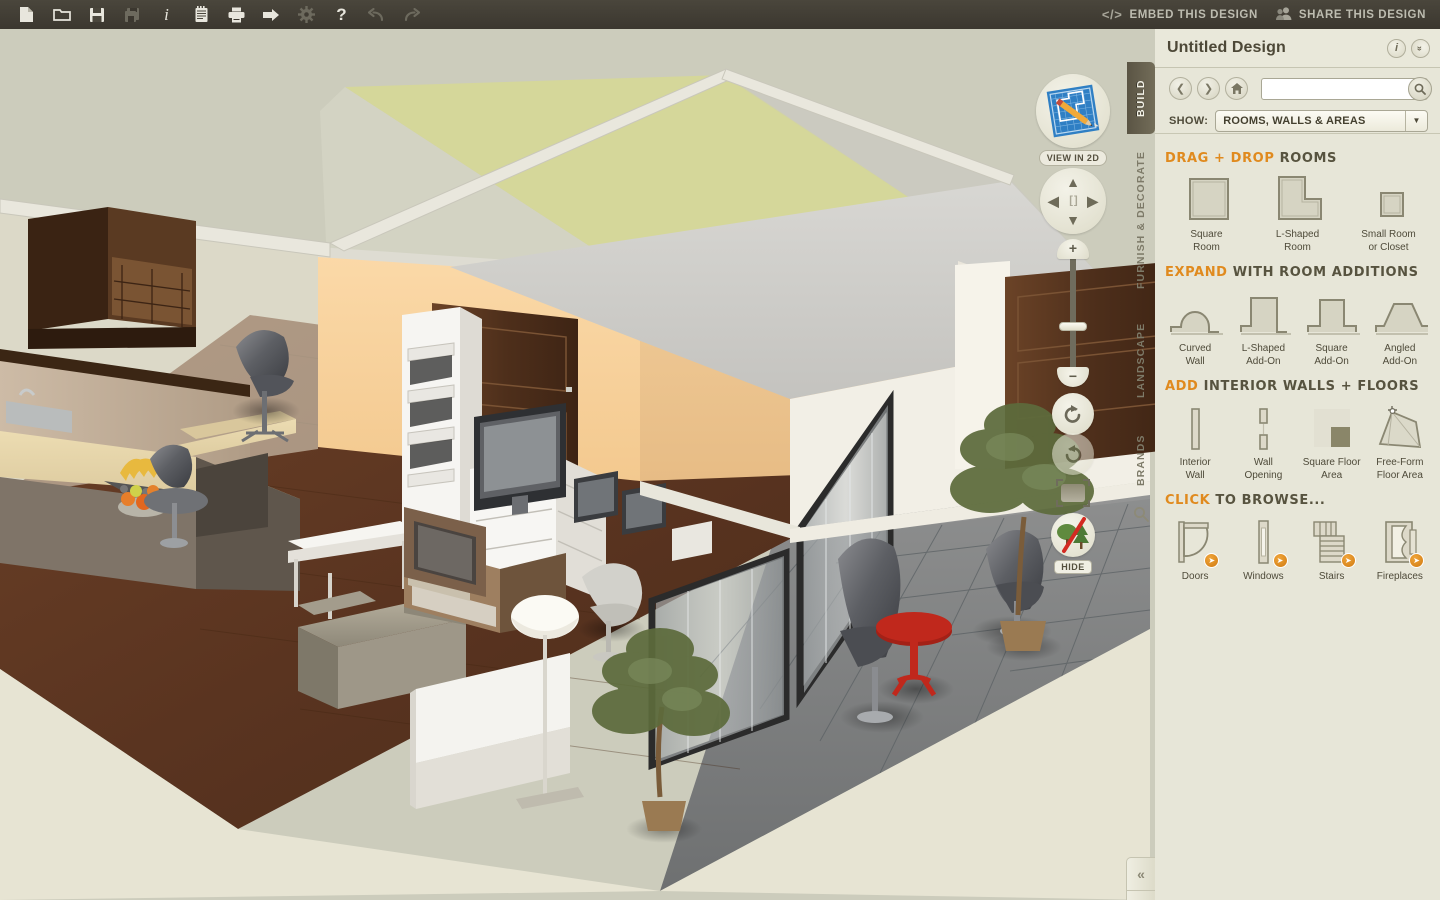 The height and width of the screenshot is (900, 1440). I want to click on vtab-furnish-decorate: FURNISH & DECORATE, so click(1141, 220).